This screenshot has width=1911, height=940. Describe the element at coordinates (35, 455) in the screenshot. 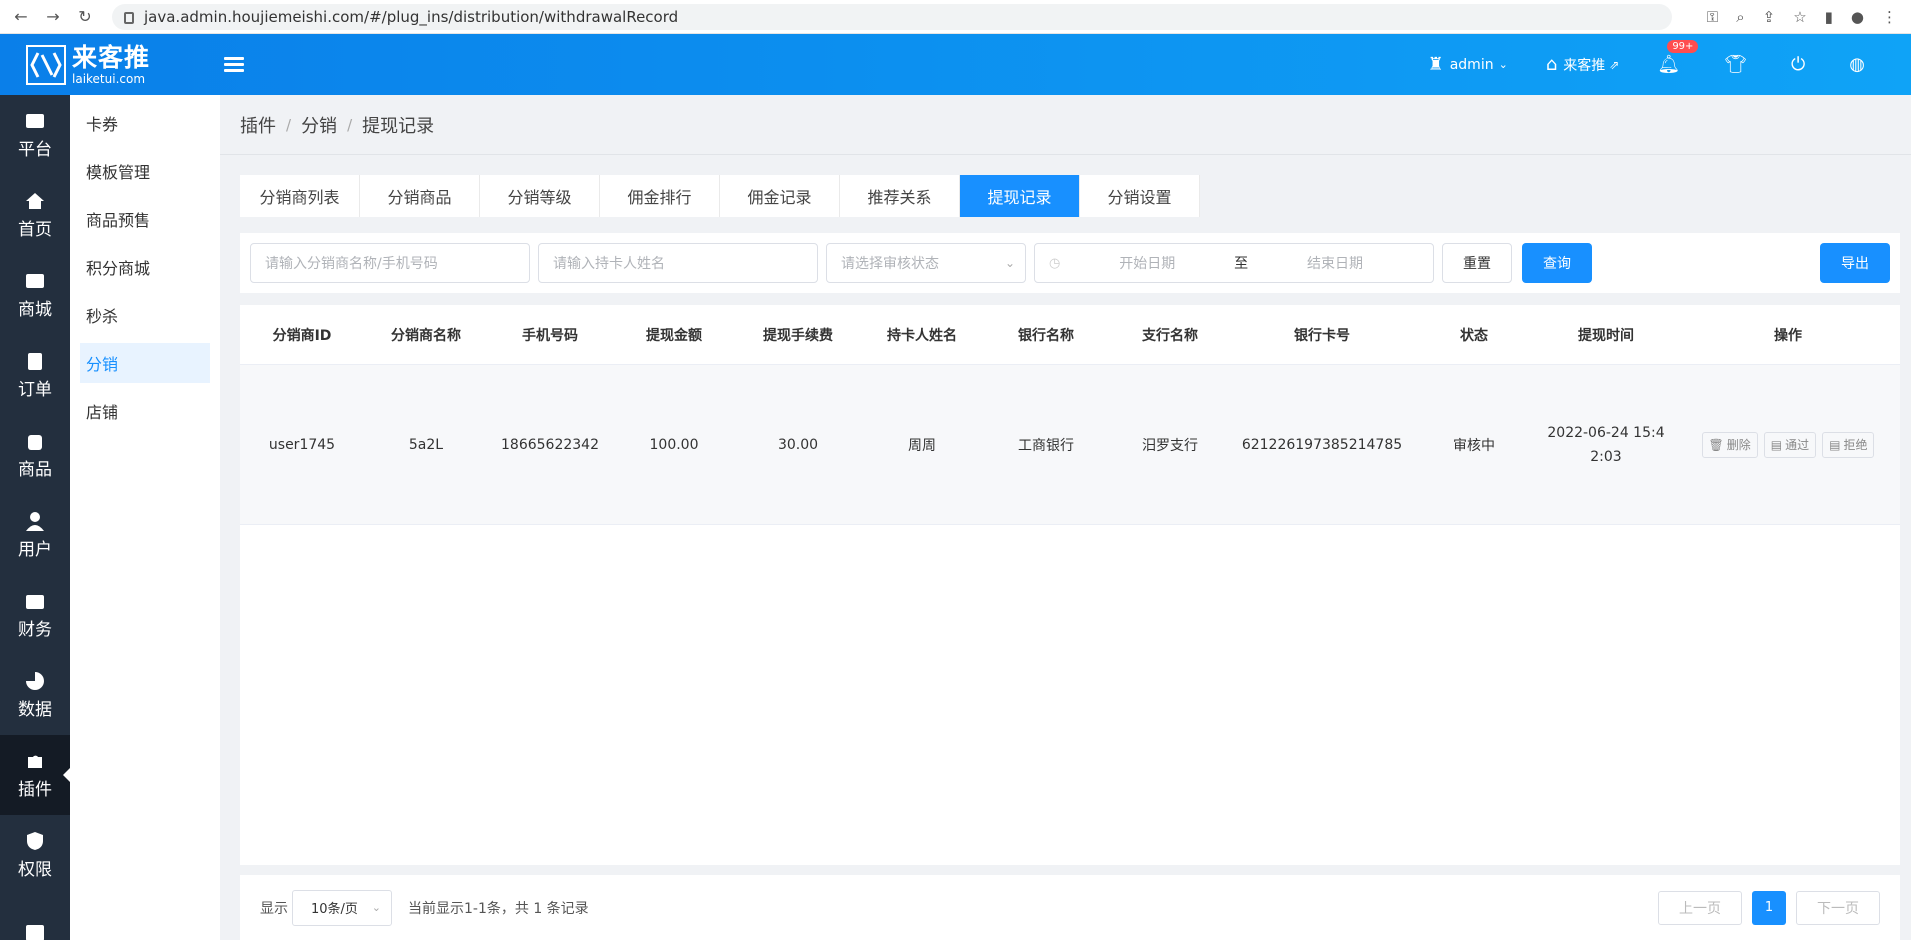

I see `sidebar-item-goods: 商品` at that location.